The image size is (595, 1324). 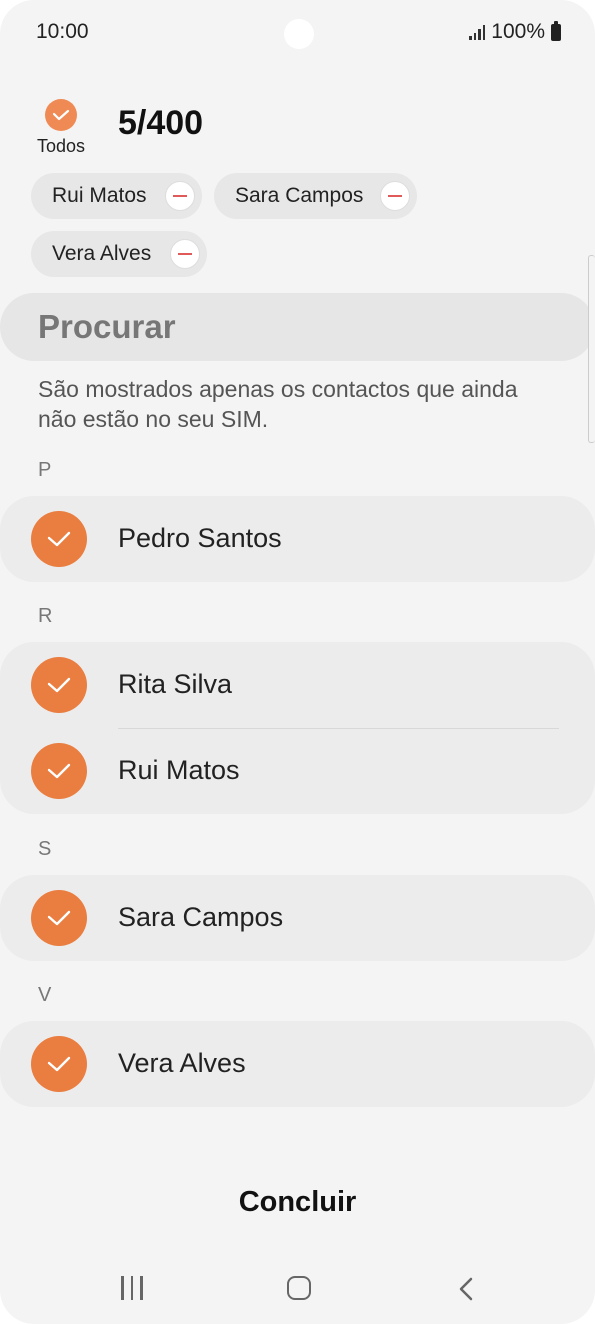 I want to click on battery-percent: 100%, so click(x=518, y=31).